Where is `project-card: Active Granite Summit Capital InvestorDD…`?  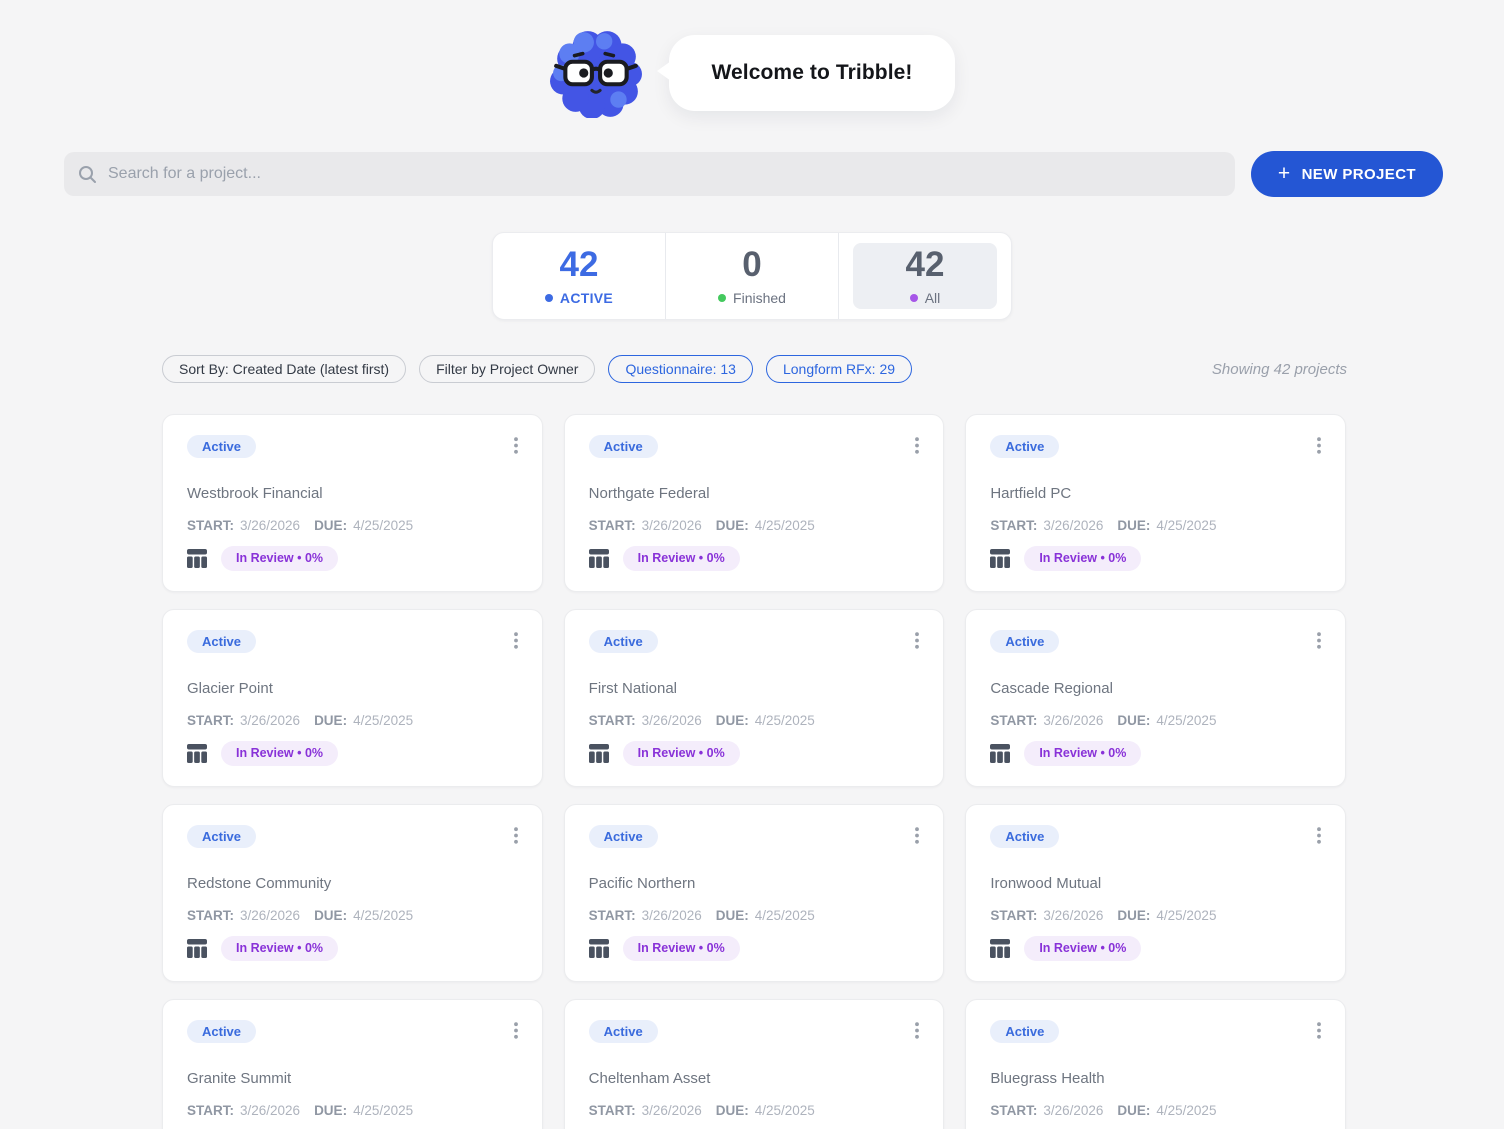
project-card: Active Granite Summit Capital InvestorDD… is located at coordinates (352, 1064).